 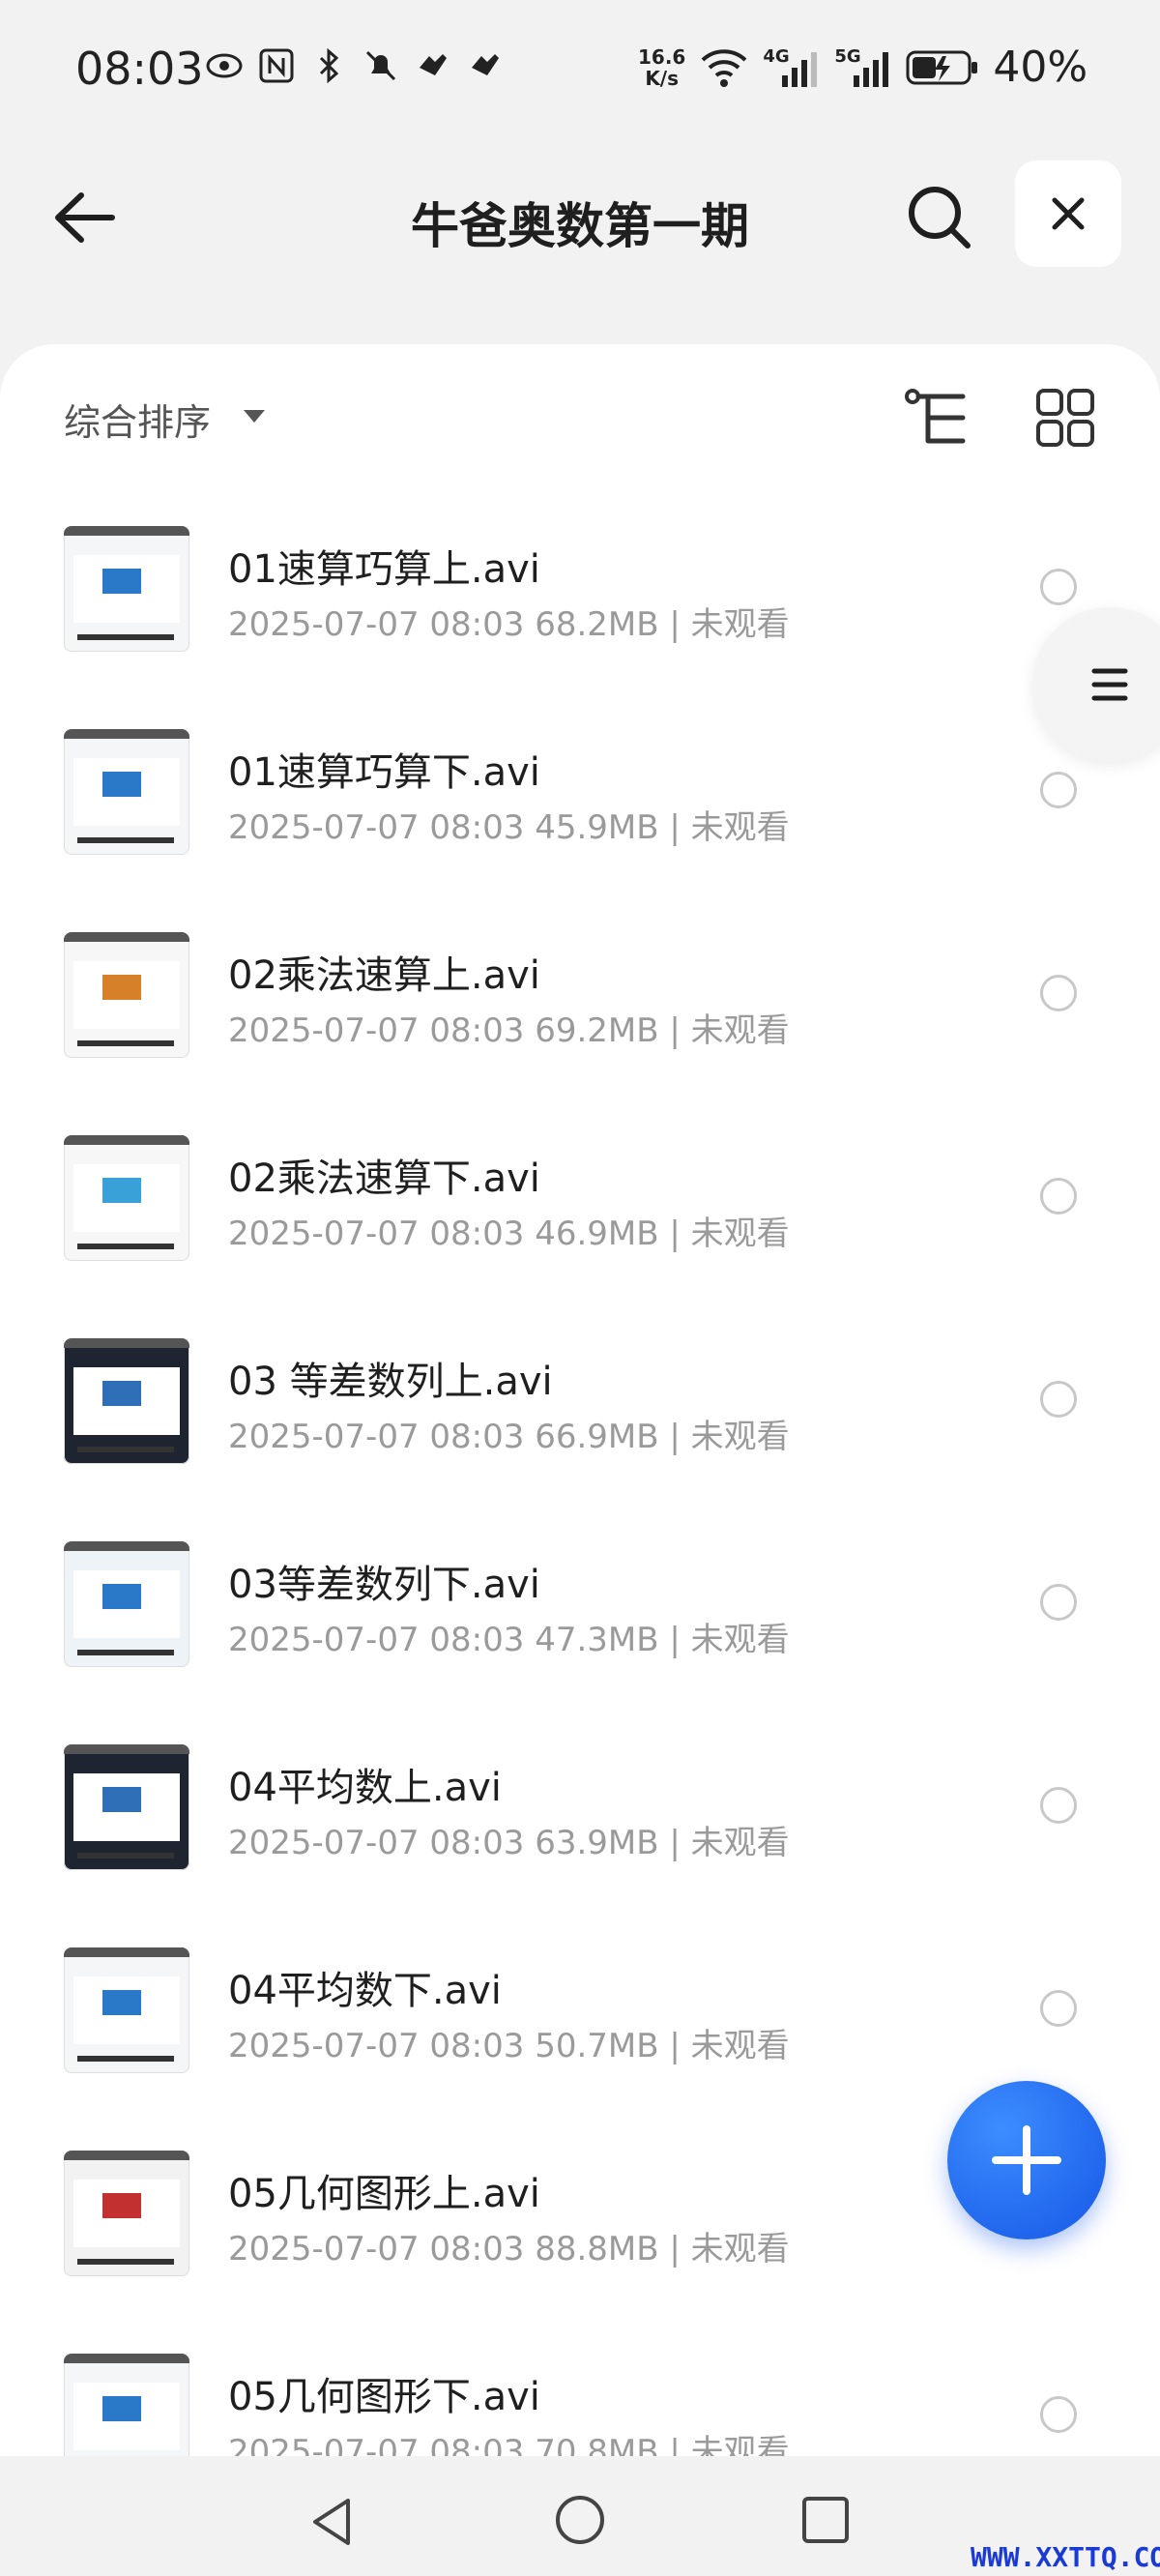 What do you see at coordinates (580, 72) in the screenshot?
I see `status-bar: 08:03 16.6 K/s 4G 5G 40%` at bounding box center [580, 72].